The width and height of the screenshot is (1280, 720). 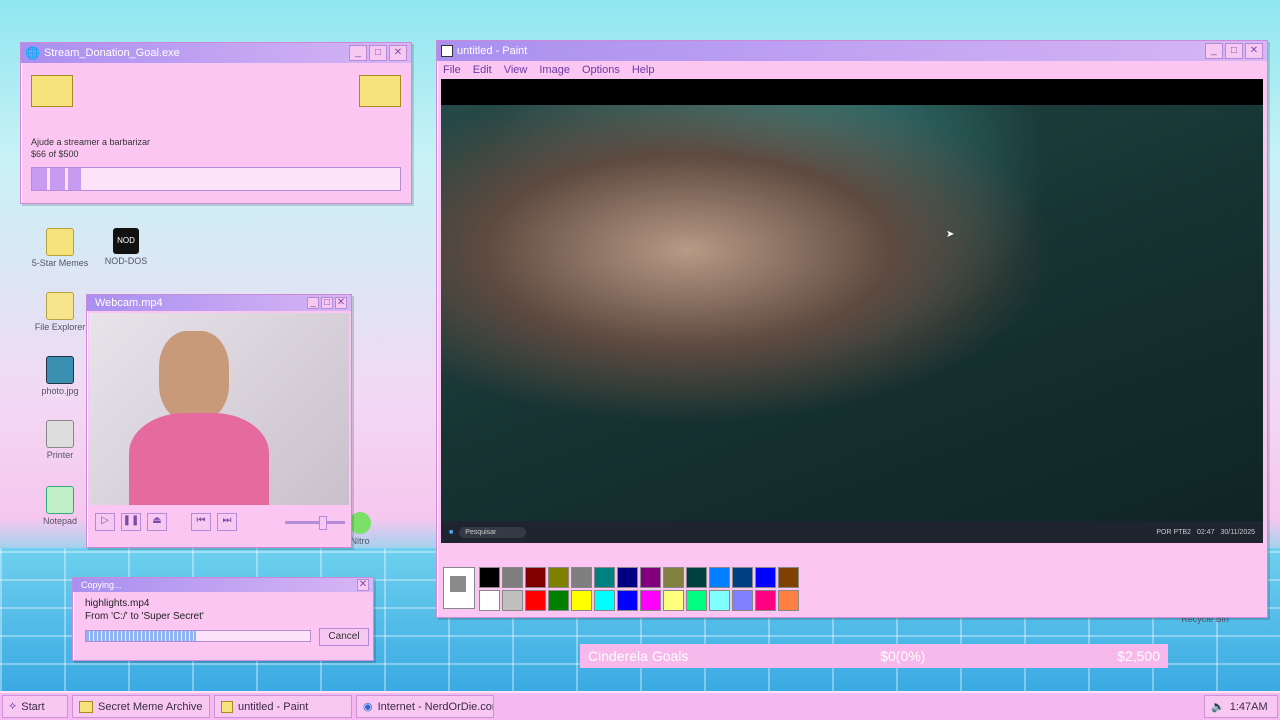 I want to click on goals-bar: Cinderela Goals $0(0%) $2,500, so click(x=874, y=656).